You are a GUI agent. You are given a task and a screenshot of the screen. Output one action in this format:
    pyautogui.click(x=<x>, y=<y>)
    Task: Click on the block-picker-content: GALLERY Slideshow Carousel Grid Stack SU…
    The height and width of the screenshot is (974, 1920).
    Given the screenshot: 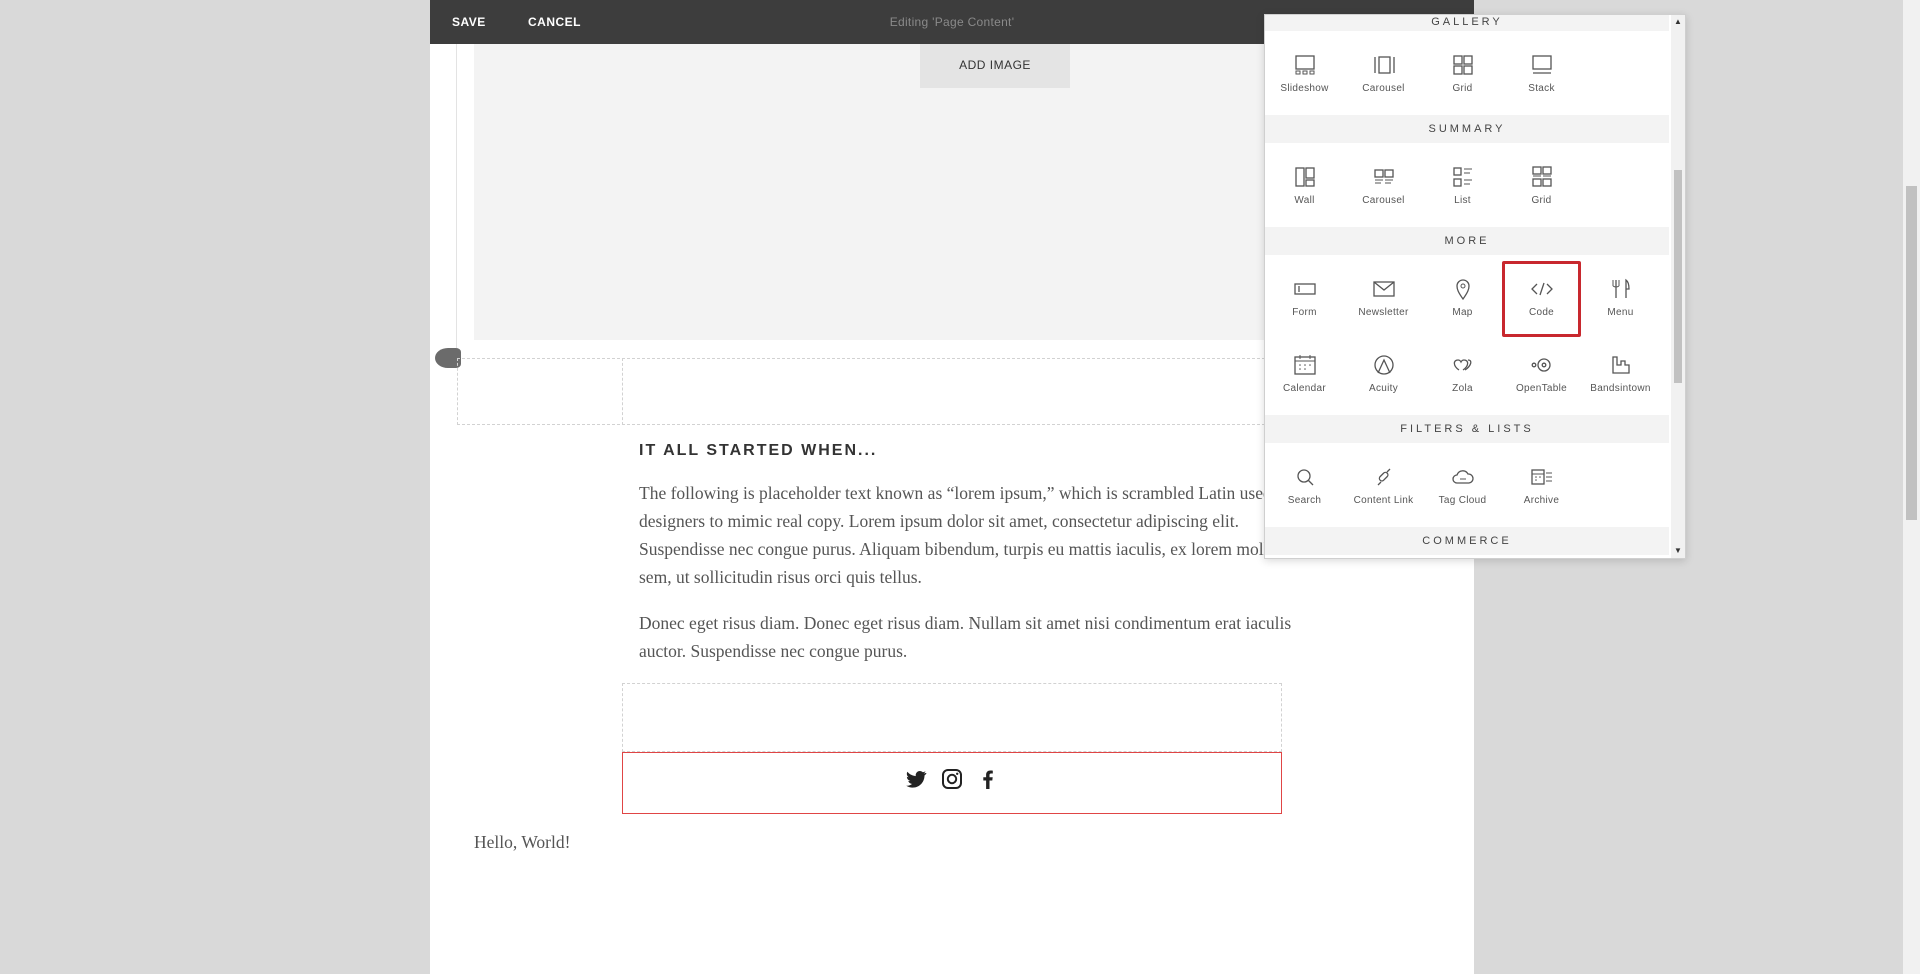 What is the action you would take?
    pyautogui.click(x=1467, y=286)
    